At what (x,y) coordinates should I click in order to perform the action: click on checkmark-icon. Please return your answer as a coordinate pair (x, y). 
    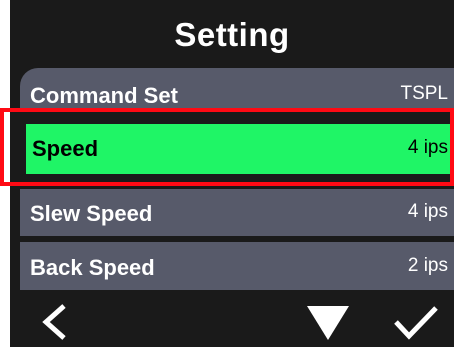
    Looking at the image, I should click on (416, 323).